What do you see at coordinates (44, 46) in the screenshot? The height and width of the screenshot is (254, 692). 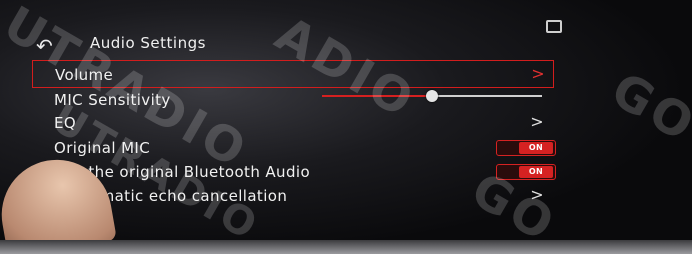 I see `back-arrow-icon: ↶` at bounding box center [44, 46].